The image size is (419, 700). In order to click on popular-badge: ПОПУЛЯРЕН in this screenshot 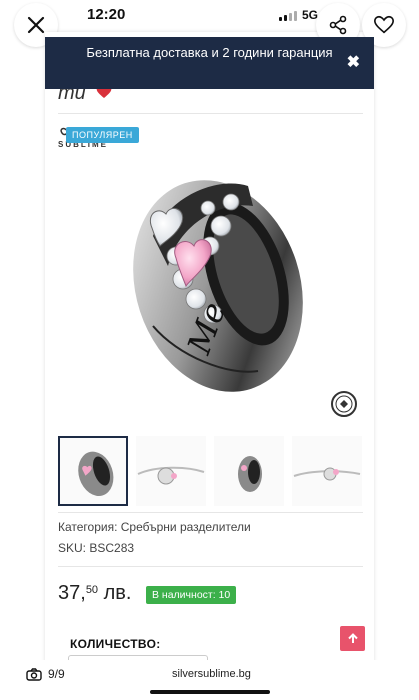, I will do `click(102, 135)`.